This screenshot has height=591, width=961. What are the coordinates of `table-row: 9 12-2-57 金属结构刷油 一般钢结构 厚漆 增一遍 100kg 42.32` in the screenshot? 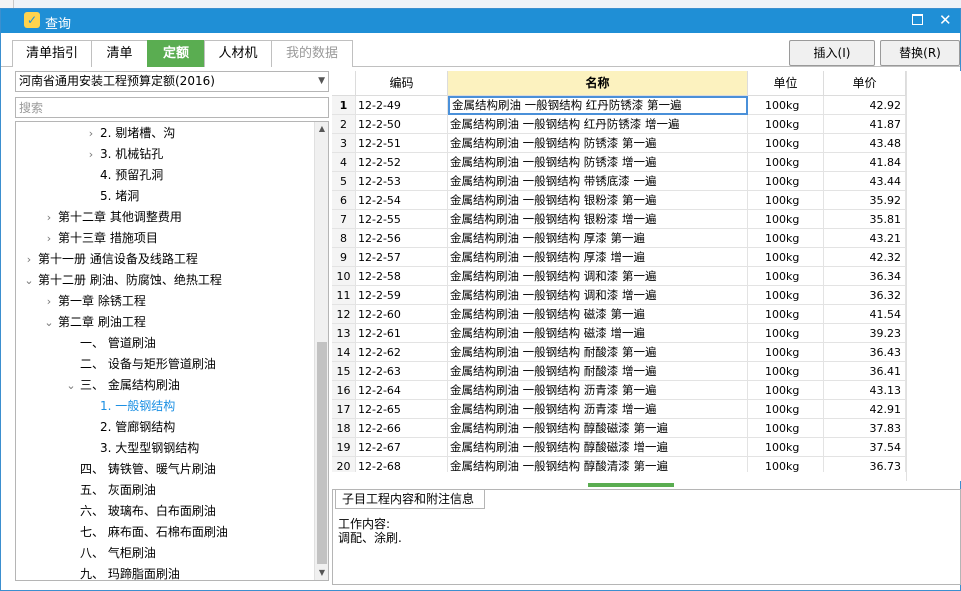 It's located at (619, 257).